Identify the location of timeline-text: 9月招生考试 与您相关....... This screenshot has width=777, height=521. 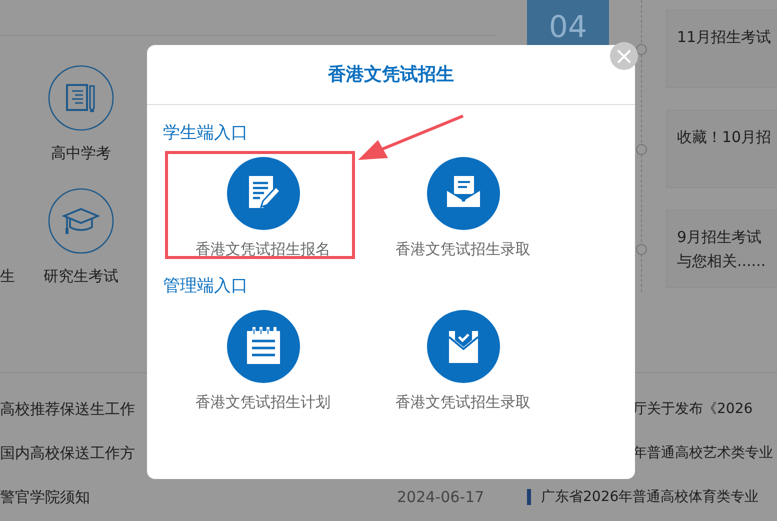
(724, 249).